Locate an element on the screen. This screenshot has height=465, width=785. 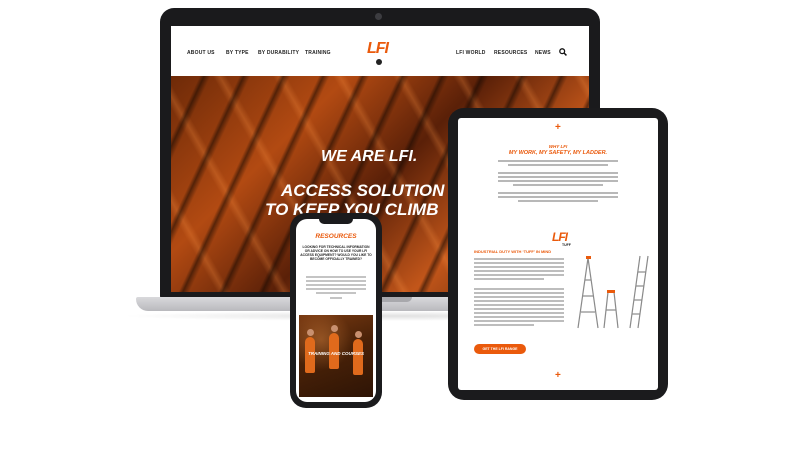
nav-training: TRAINING is located at coordinates (318, 53).